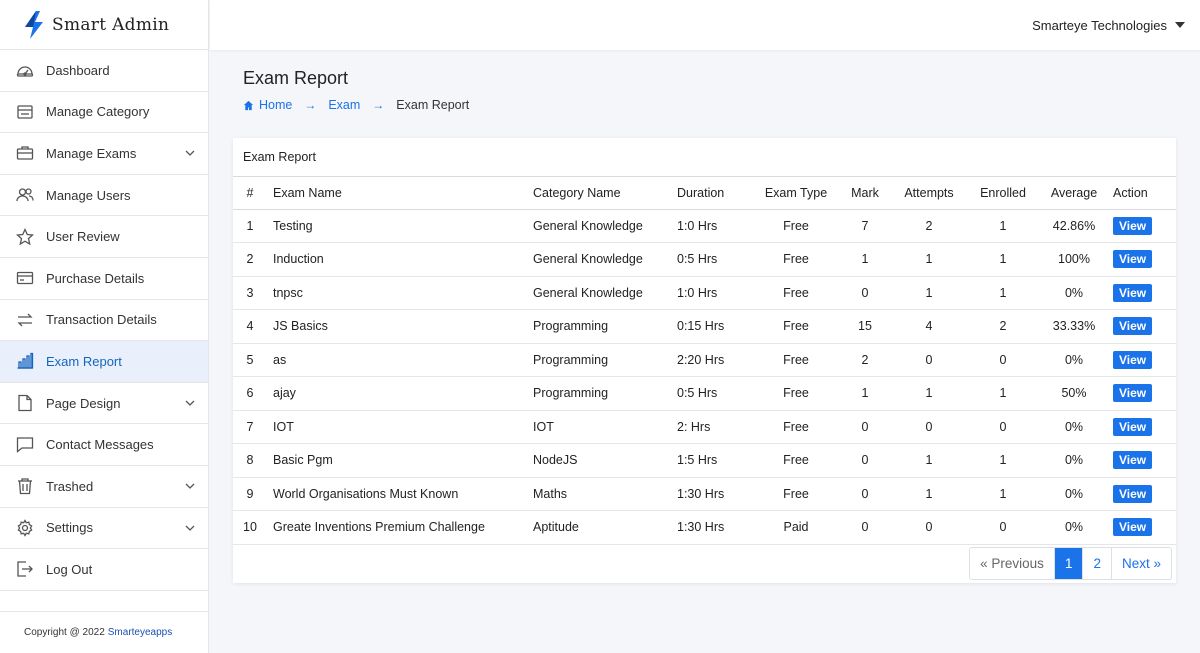 The width and height of the screenshot is (1200, 653). What do you see at coordinates (104, 25) in the screenshot?
I see `brand: Smart Admin` at bounding box center [104, 25].